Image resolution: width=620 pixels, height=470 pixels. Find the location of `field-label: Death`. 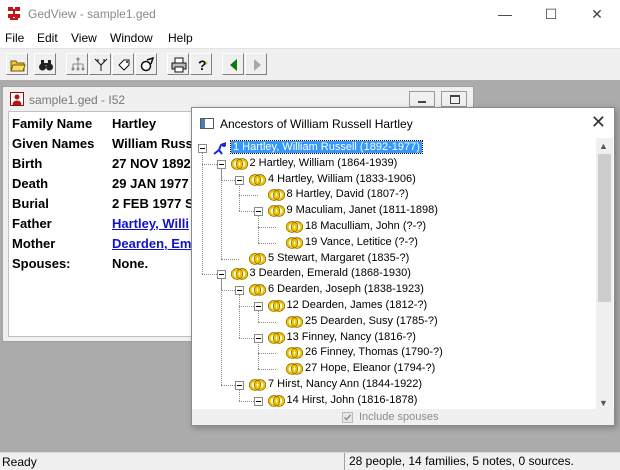

field-label: Death is located at coordinates (30, 183).